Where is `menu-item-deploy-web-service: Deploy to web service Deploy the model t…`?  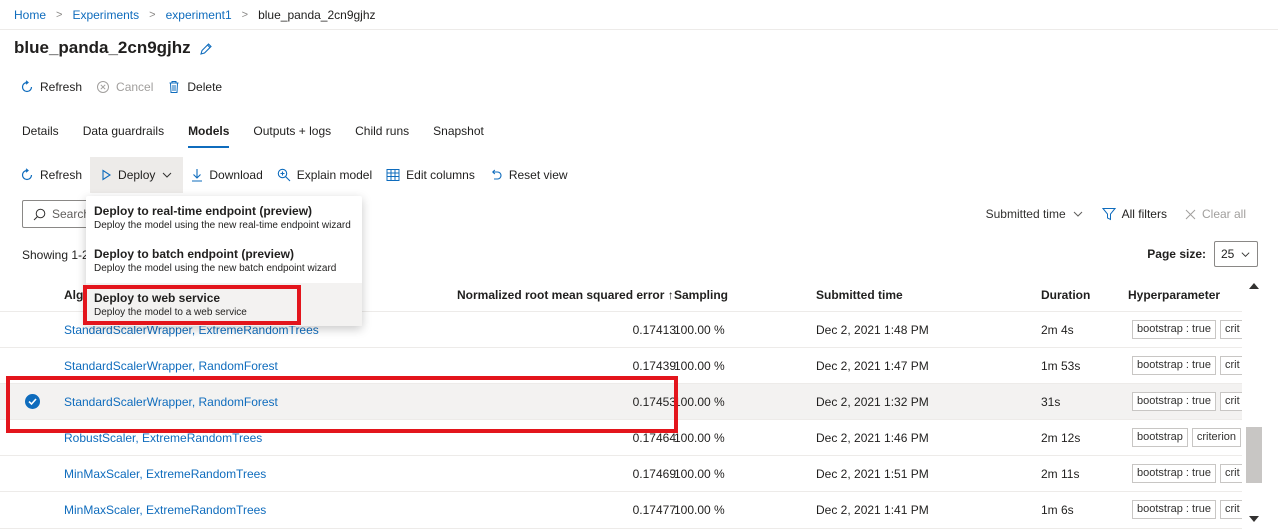 menu-item-deploy-web-service: Deploy to web service Deploy the model t… is located at coordinates (224, 304).